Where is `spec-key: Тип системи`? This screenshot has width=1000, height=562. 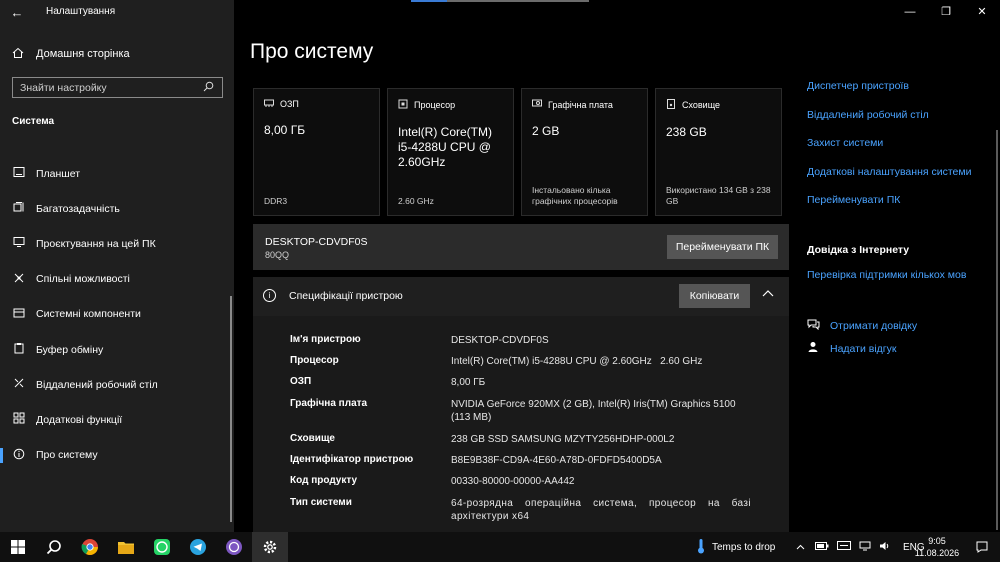 spec-key: Тип системи is located at coordinates (321, 502).